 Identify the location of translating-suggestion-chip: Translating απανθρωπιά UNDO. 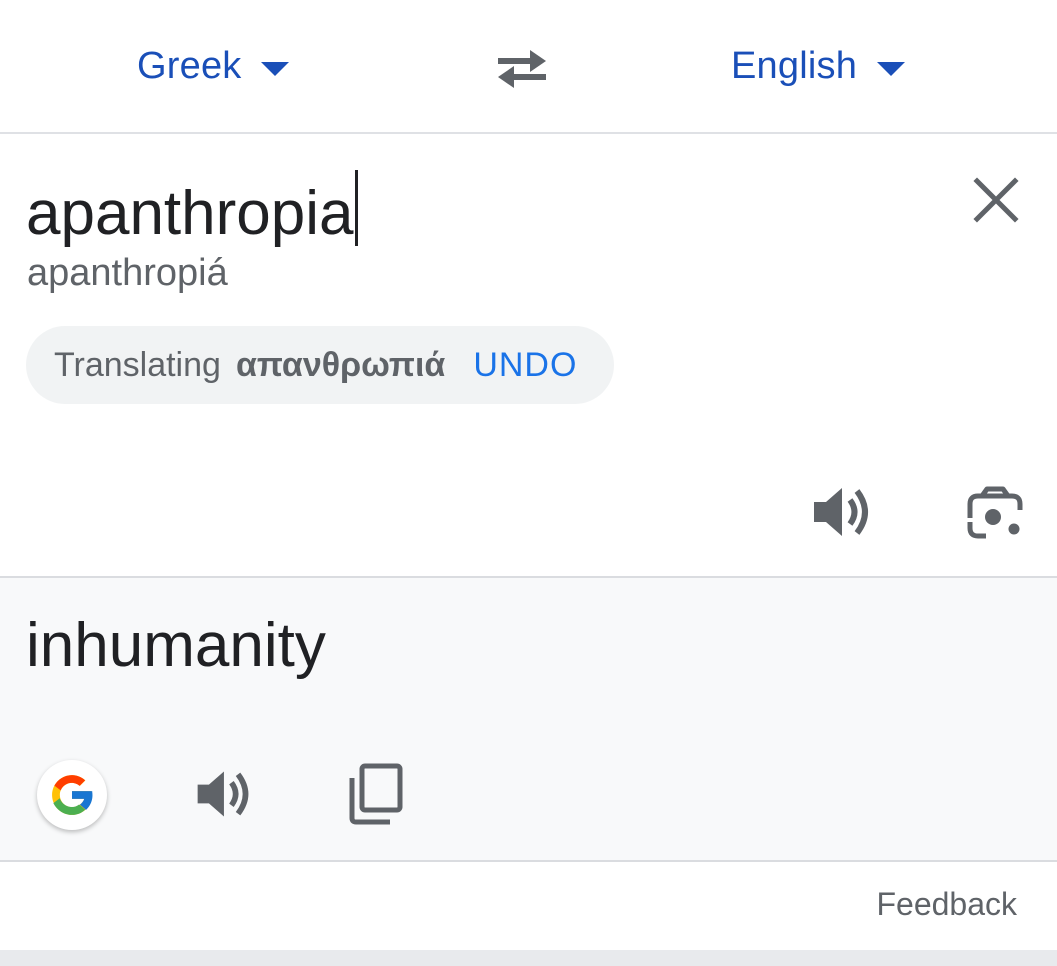
(320, 365).